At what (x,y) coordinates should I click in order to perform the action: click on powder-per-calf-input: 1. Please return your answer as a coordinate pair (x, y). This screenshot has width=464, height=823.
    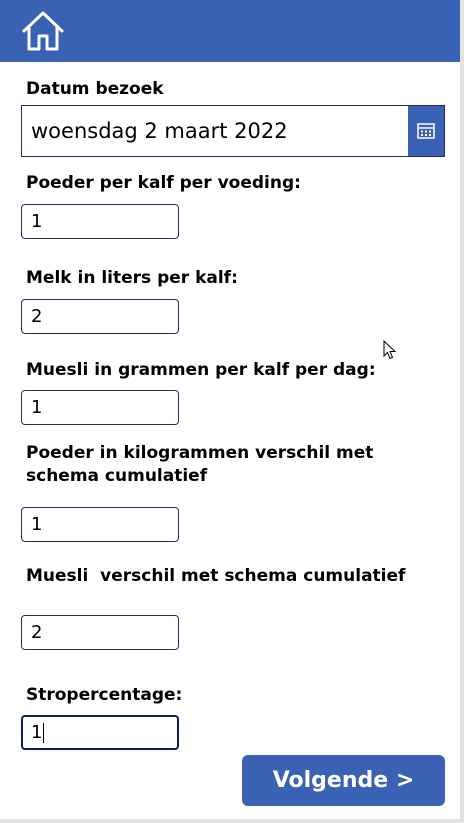
    Looking at the image, I should click on (100, 221).